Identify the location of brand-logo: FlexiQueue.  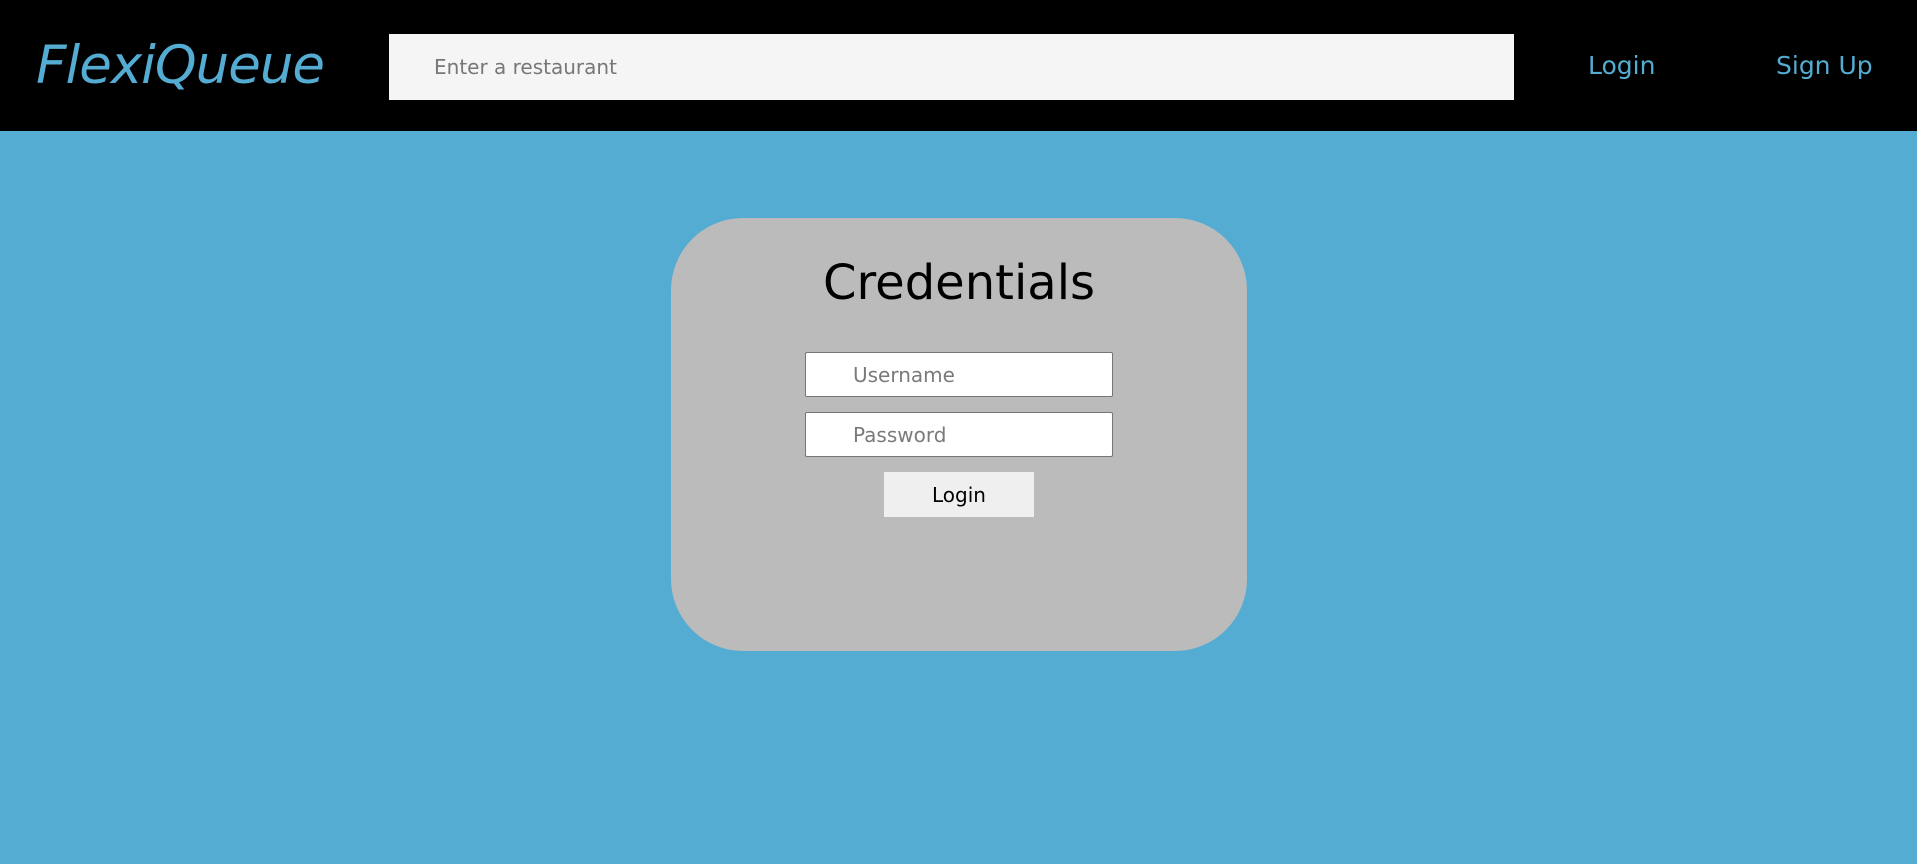
(180, 66).